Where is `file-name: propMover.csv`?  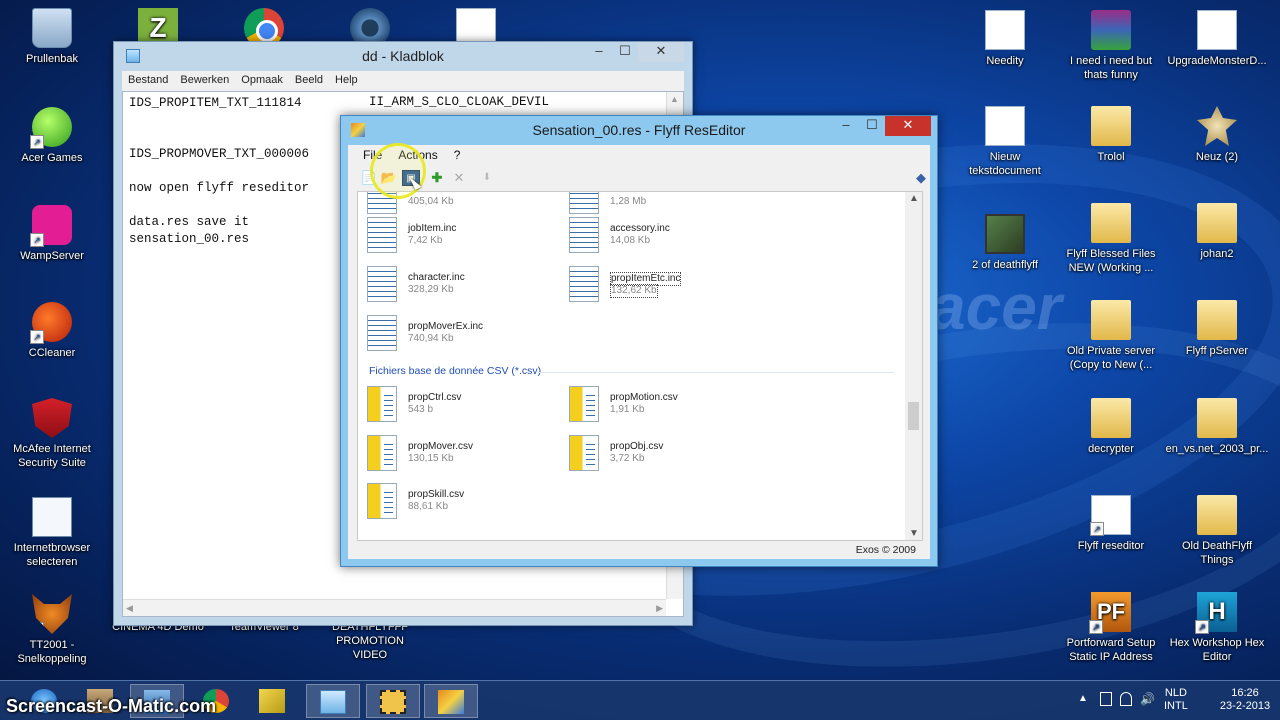
file-name: propMover.csv is located at coordinates (441, 446).